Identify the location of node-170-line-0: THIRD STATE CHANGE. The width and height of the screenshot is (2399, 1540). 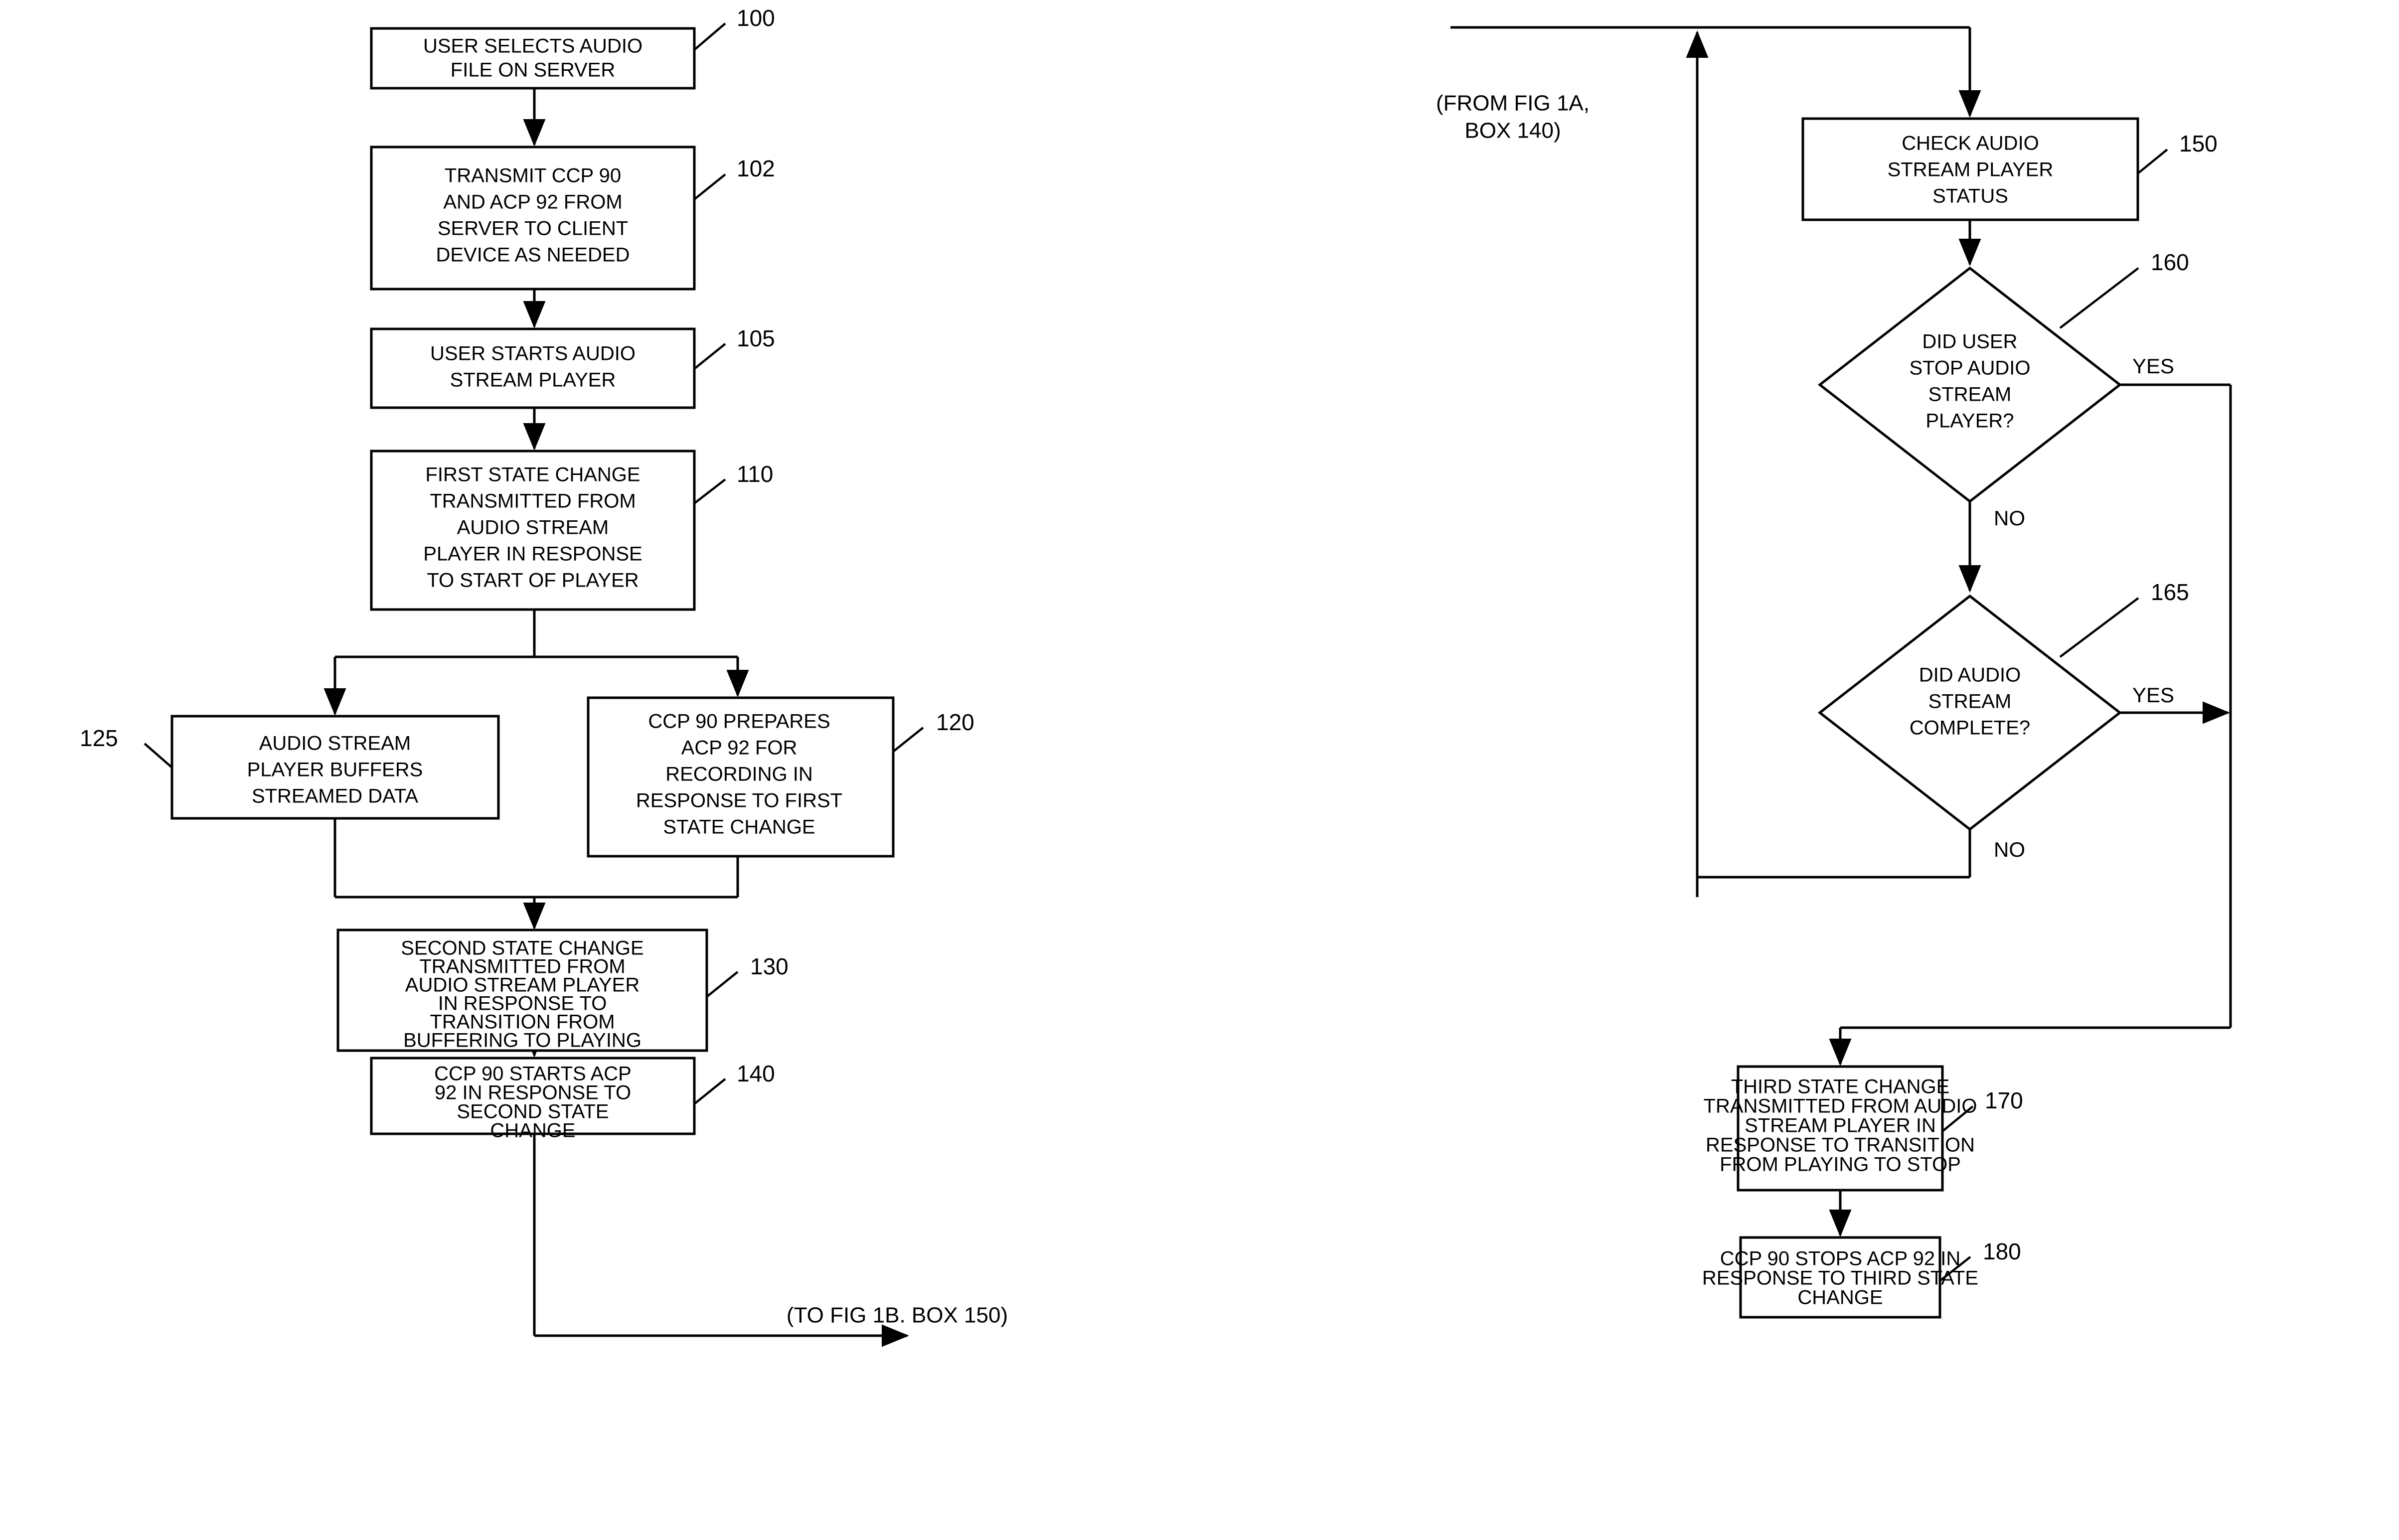
(1840, 1087).